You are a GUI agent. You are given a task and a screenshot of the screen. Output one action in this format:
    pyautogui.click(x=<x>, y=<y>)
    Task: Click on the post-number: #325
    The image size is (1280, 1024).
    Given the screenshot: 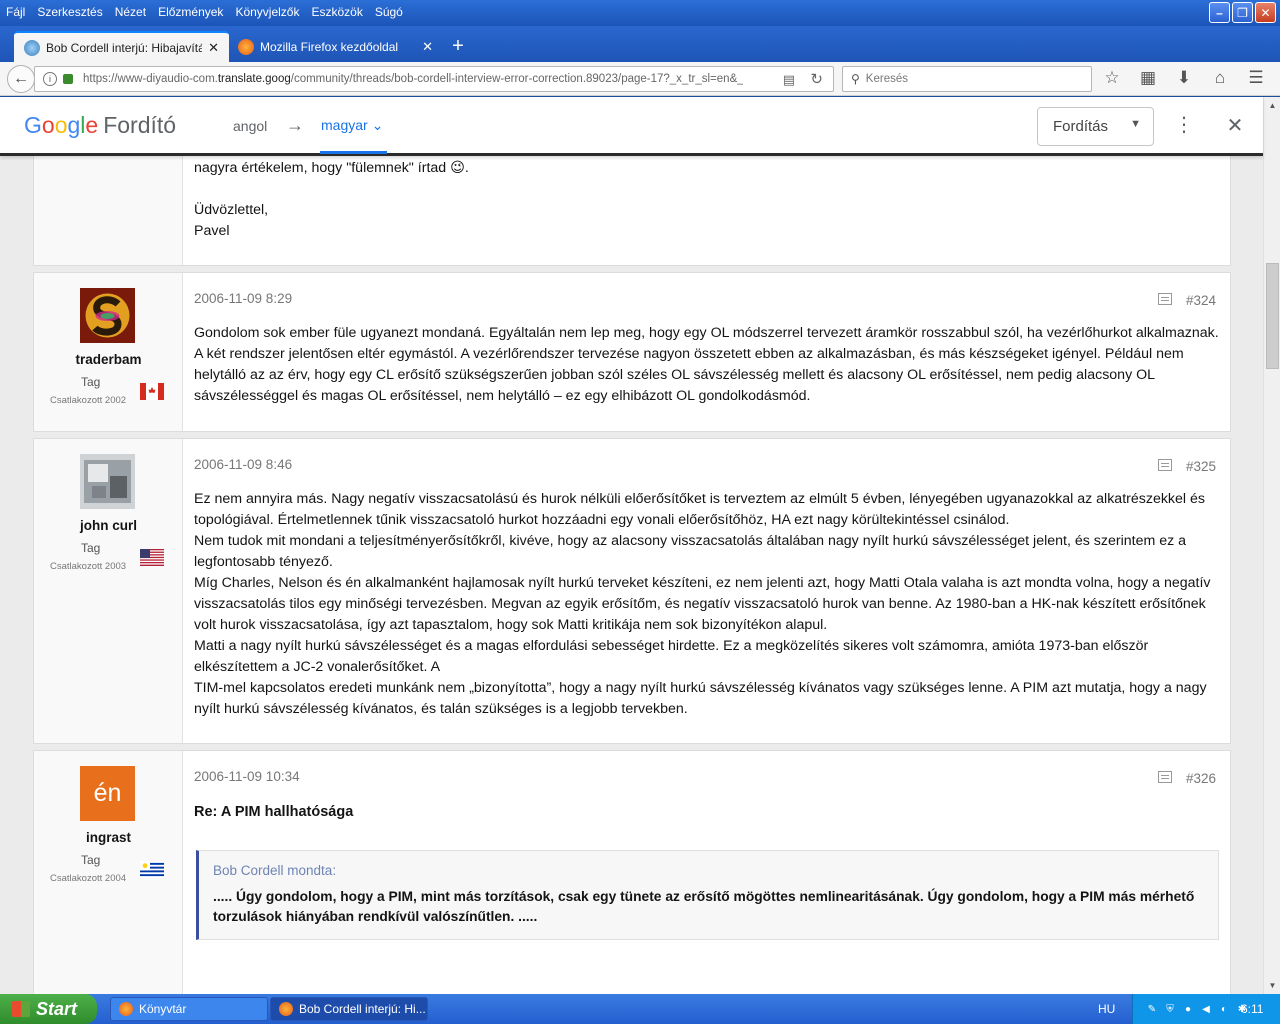 What is the action you would take?
    pyautogui.click(x=1201, y=466)
    